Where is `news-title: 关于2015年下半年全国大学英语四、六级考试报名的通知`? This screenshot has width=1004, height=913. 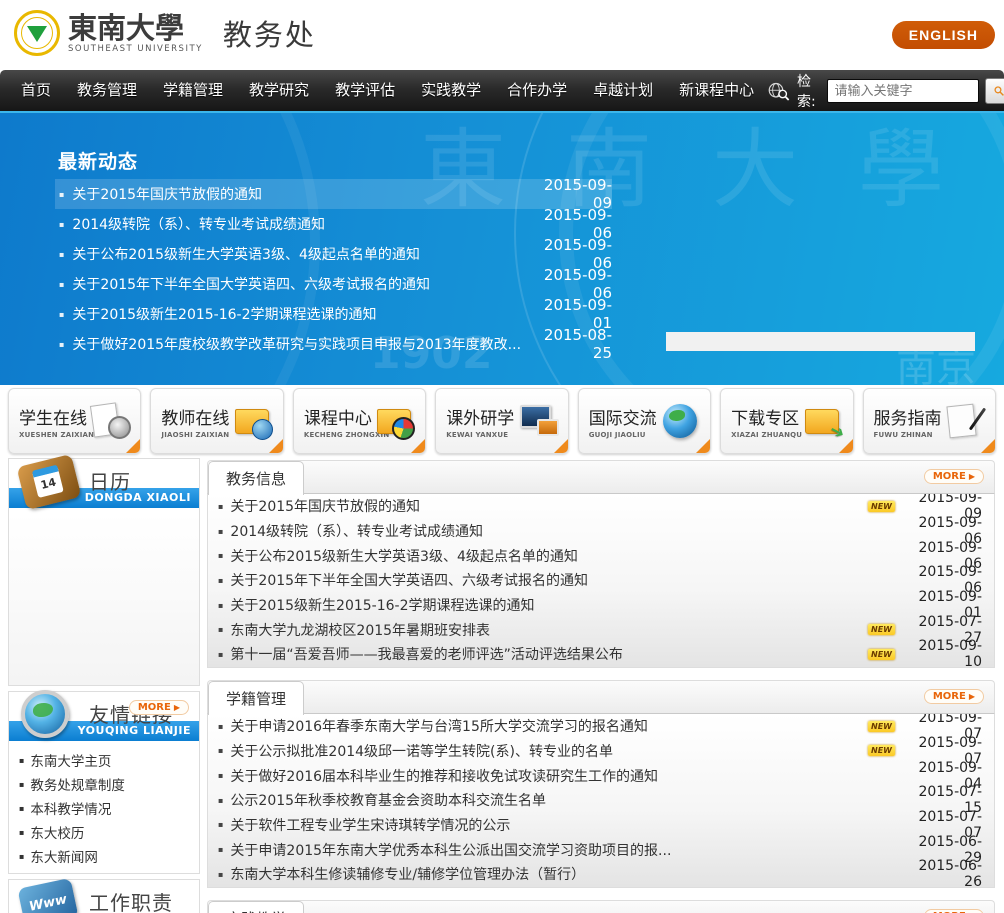
news-title: 关于2015年下半年全国大学英语四、六级考试报名的通知 is located at coordinates (566, 580).